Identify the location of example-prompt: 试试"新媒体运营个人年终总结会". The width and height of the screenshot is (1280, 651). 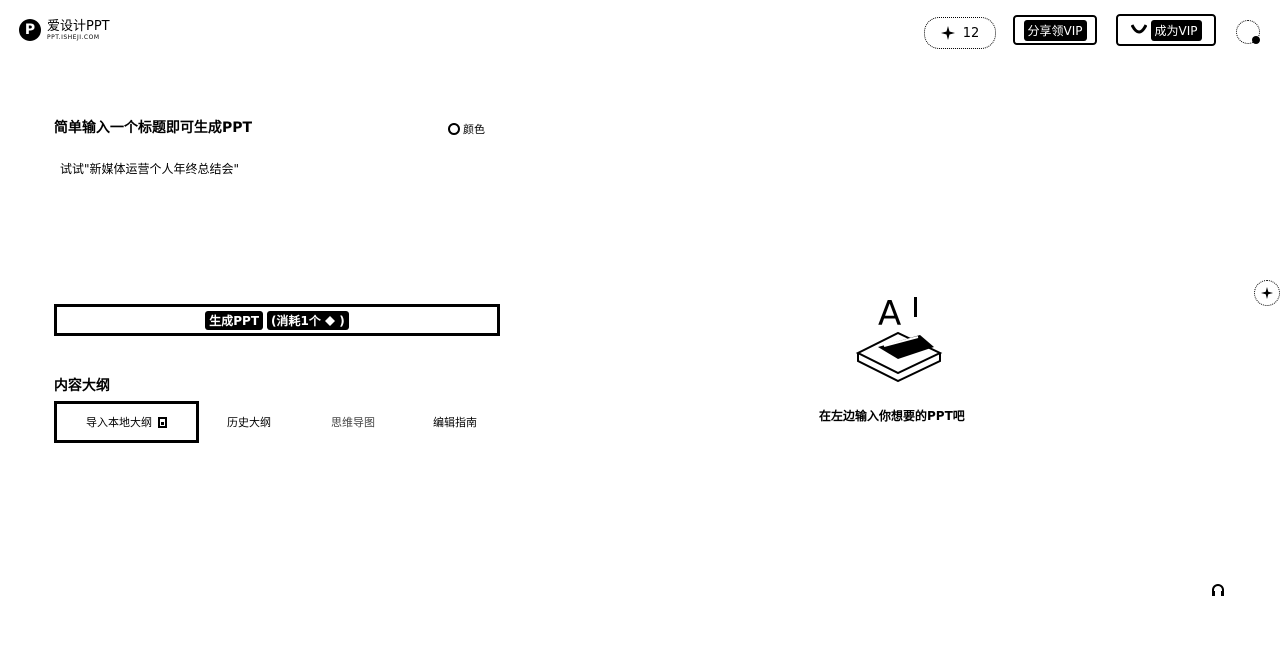
(149, 168).